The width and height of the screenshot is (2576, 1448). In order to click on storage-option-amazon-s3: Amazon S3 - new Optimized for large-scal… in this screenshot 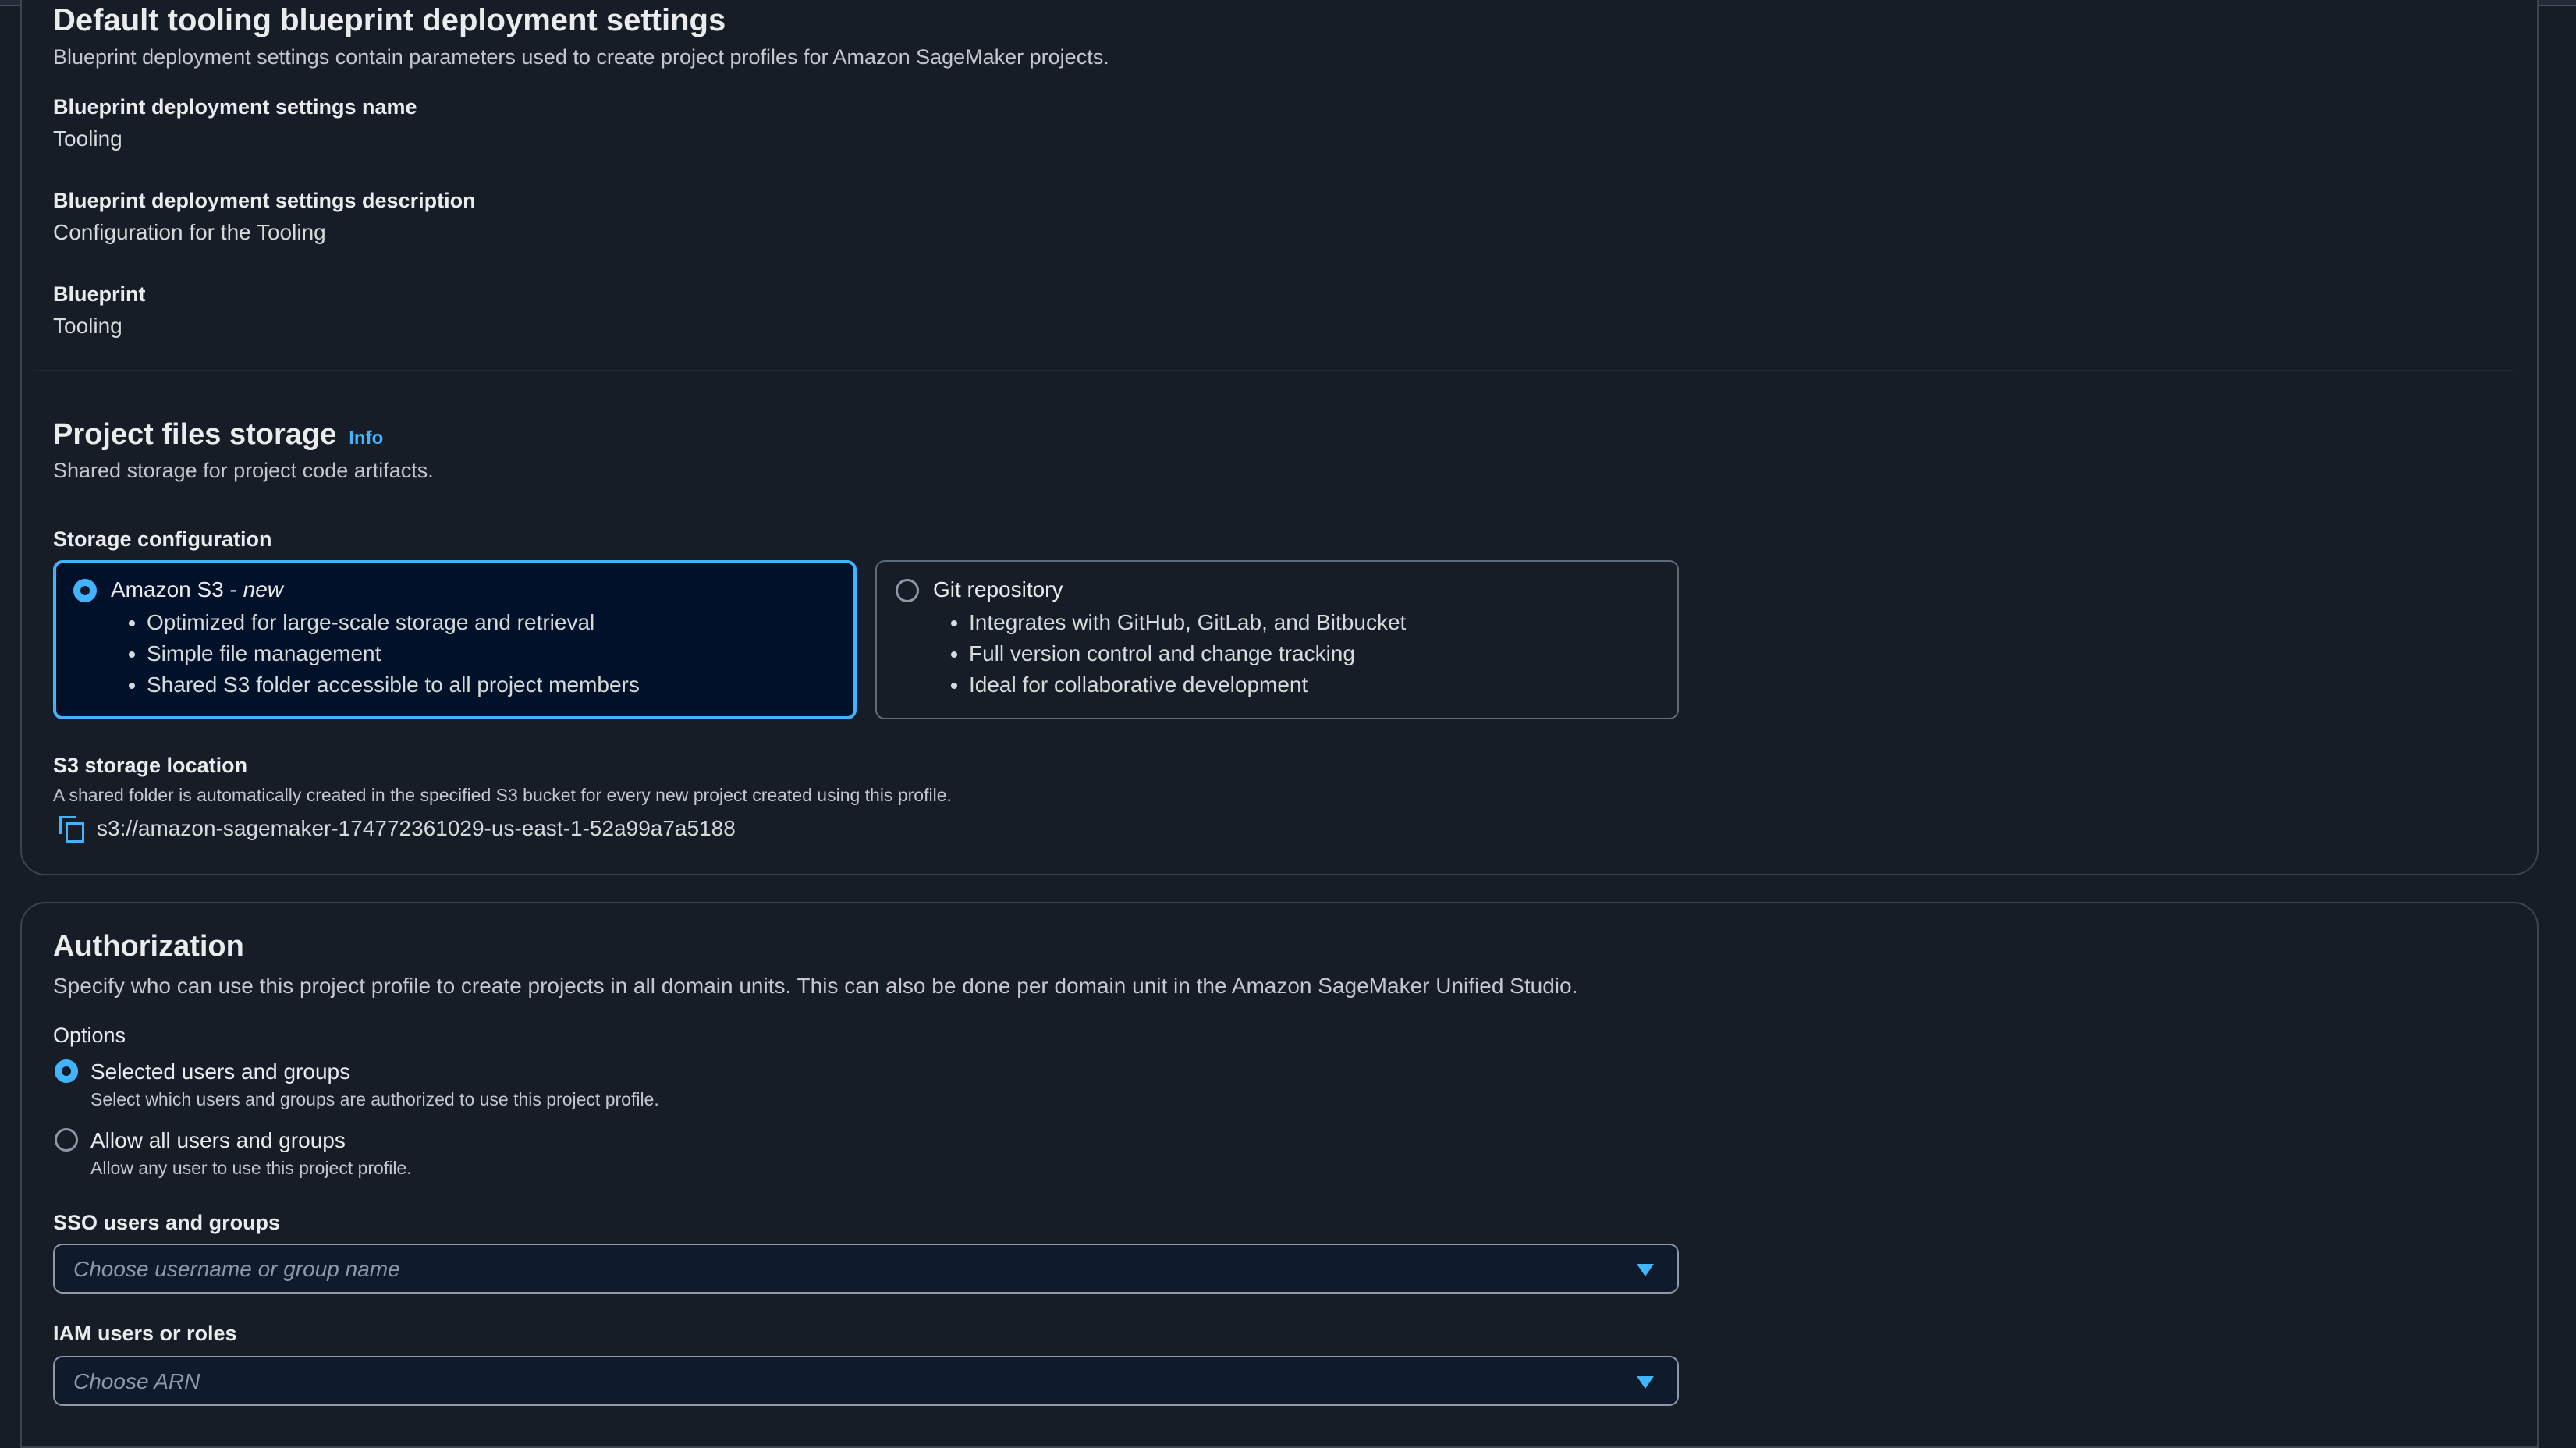, I will do `click(455, 639)`.